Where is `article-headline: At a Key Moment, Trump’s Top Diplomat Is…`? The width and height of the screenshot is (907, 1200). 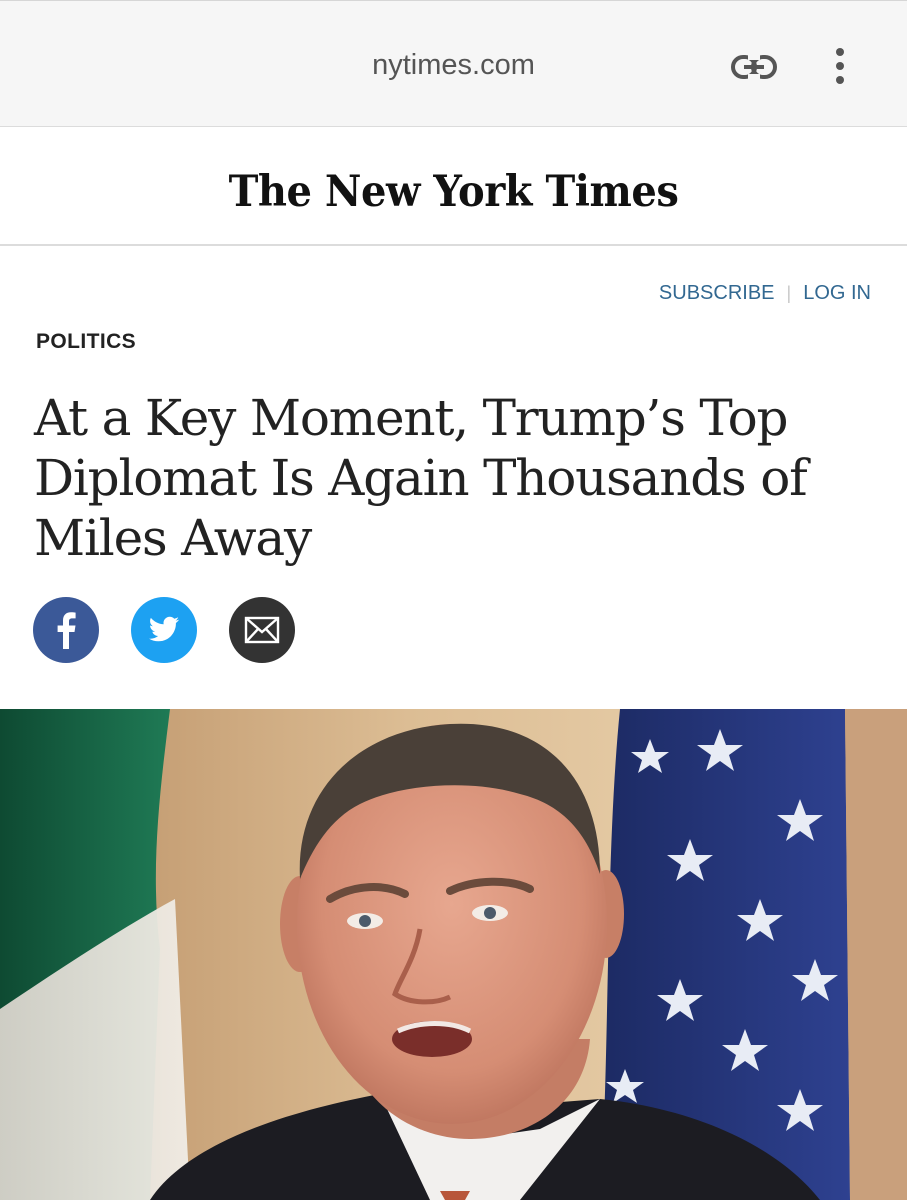
article-headline: At a Key Moment, Trump’s Top Diplomat Is… is located at coordinates (421, 478).